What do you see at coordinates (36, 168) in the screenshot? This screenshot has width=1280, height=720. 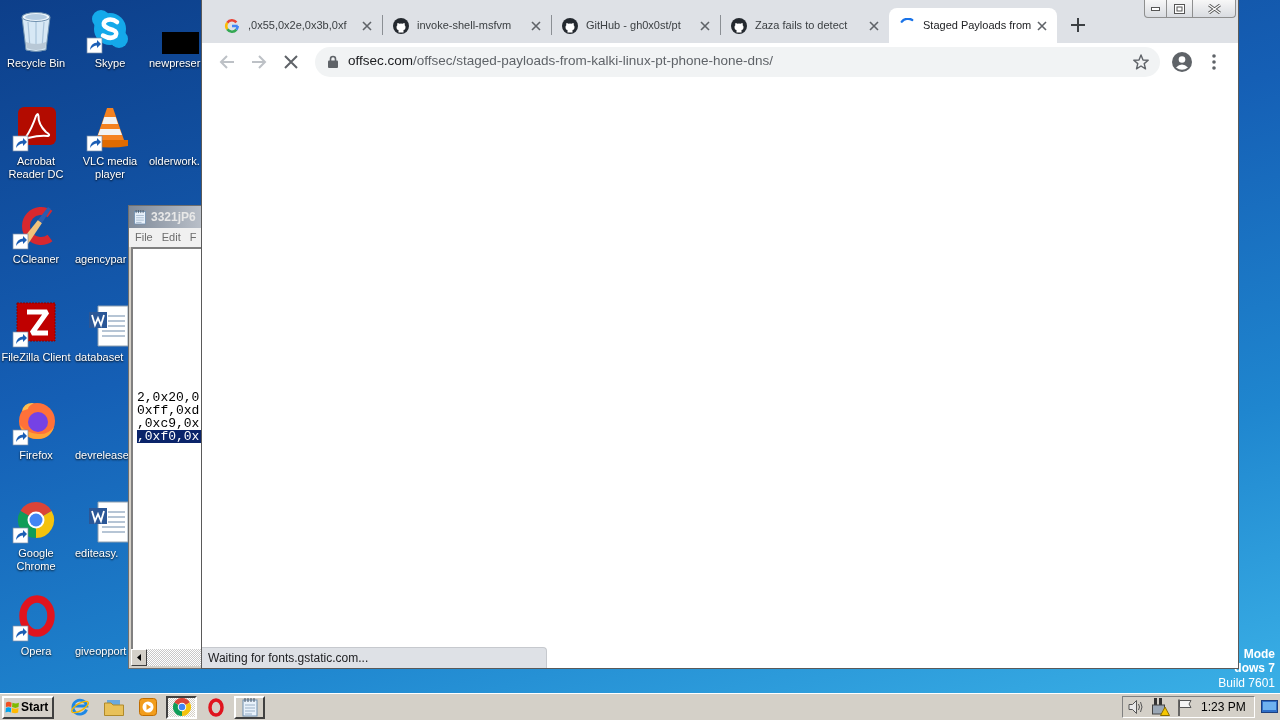 I see `icon-label: Acrobat Reader DC` at bounding box center [36, 168].